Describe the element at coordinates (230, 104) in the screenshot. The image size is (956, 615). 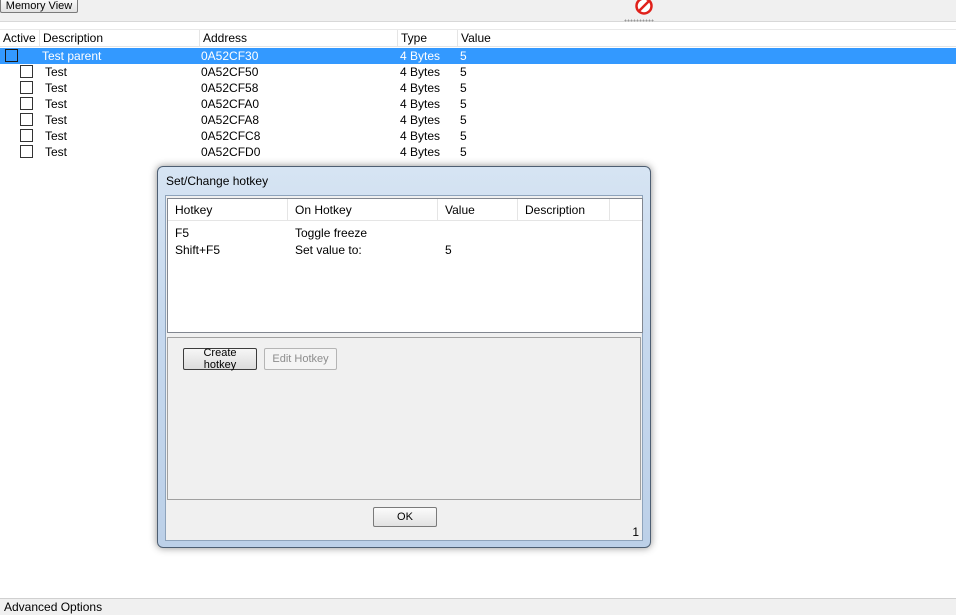
I see `row-address: 0A52CFA0` at that location.